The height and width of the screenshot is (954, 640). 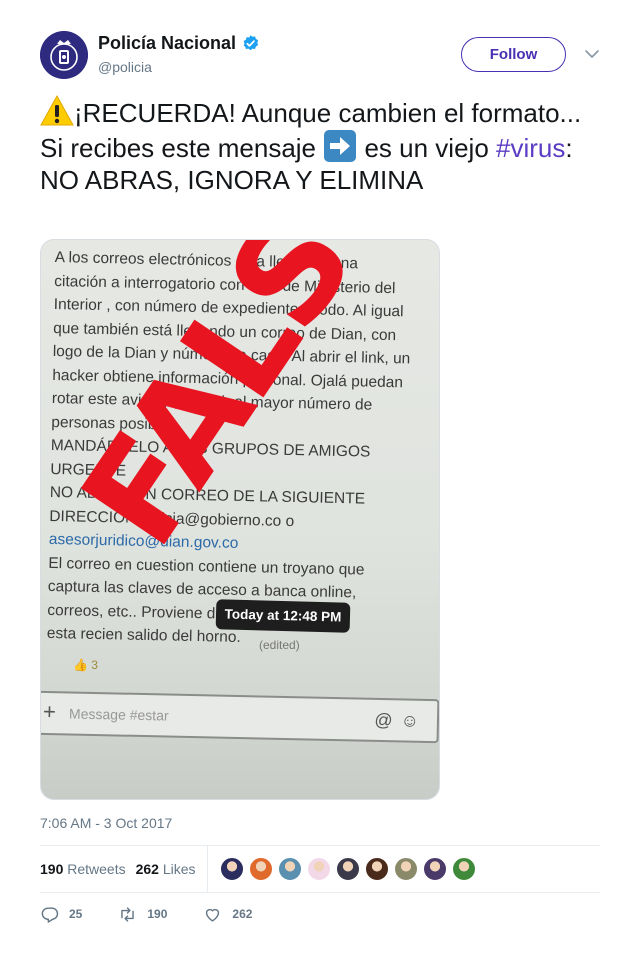 I want to click on follow-button: Follow, so click(x=513, y=54).